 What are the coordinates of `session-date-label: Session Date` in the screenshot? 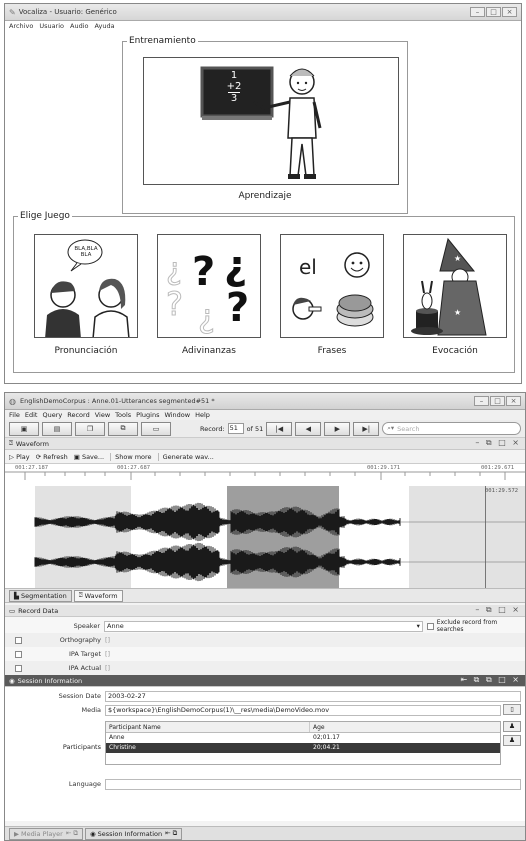 It's located at (79, 696).